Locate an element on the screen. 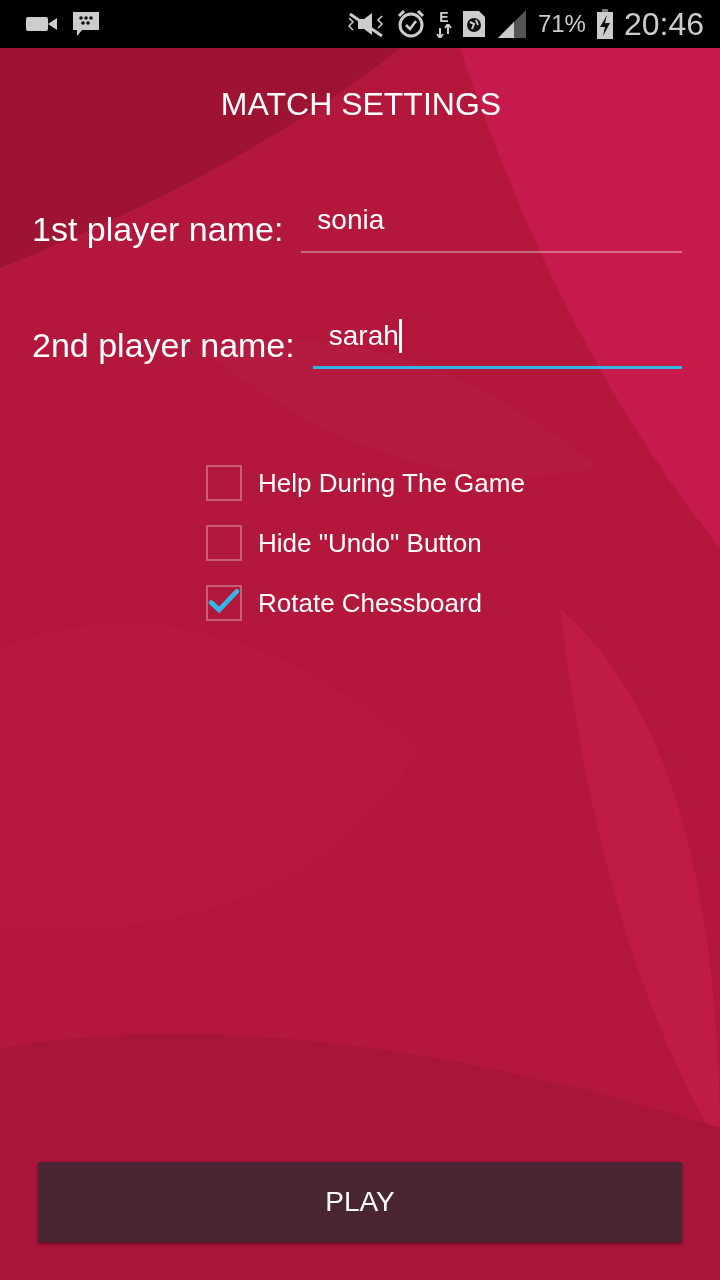  play-button: PLAY is located at coordinates (360, 1202).